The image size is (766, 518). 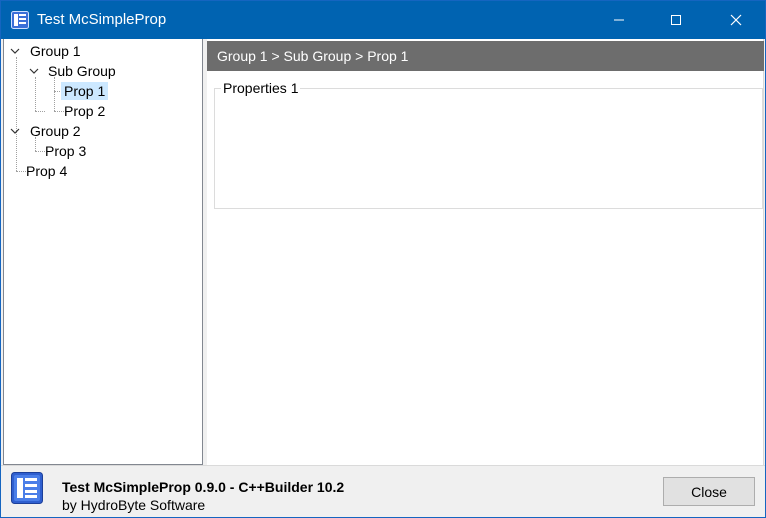 What do you see at coordinates (82, 71) in the screenshot?
I see `tree-node-label: Sub Group` at bounding box center [82, 71].